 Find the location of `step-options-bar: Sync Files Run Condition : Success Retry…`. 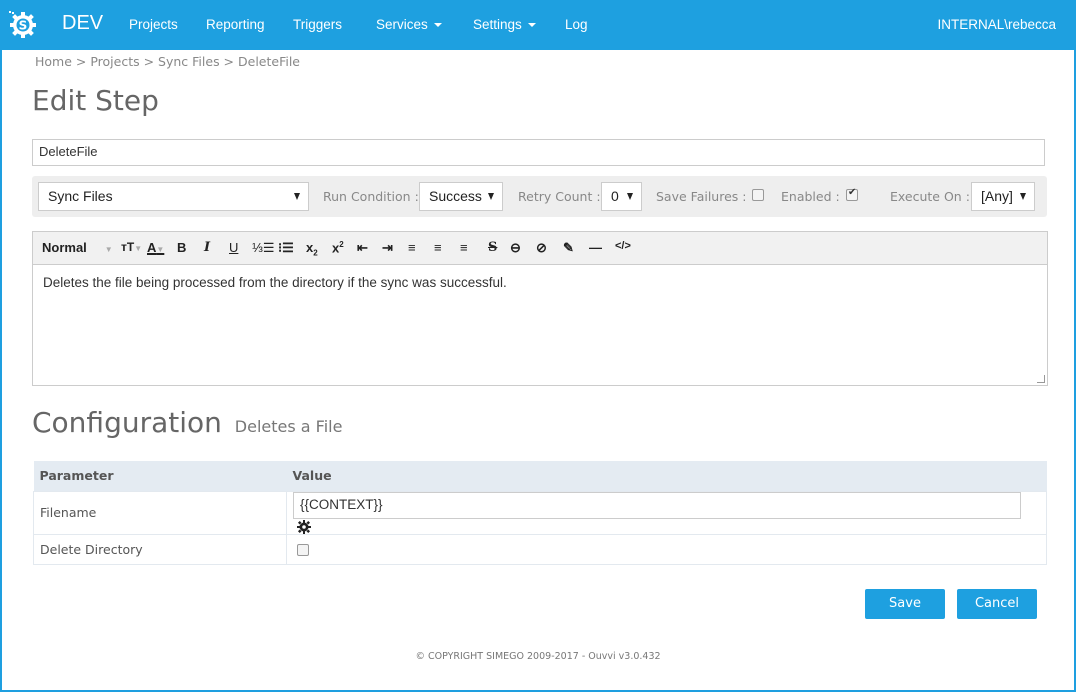

step-options-bar: Sync Files Run Condition : Success Retry… is located at coordinates (539, 196).